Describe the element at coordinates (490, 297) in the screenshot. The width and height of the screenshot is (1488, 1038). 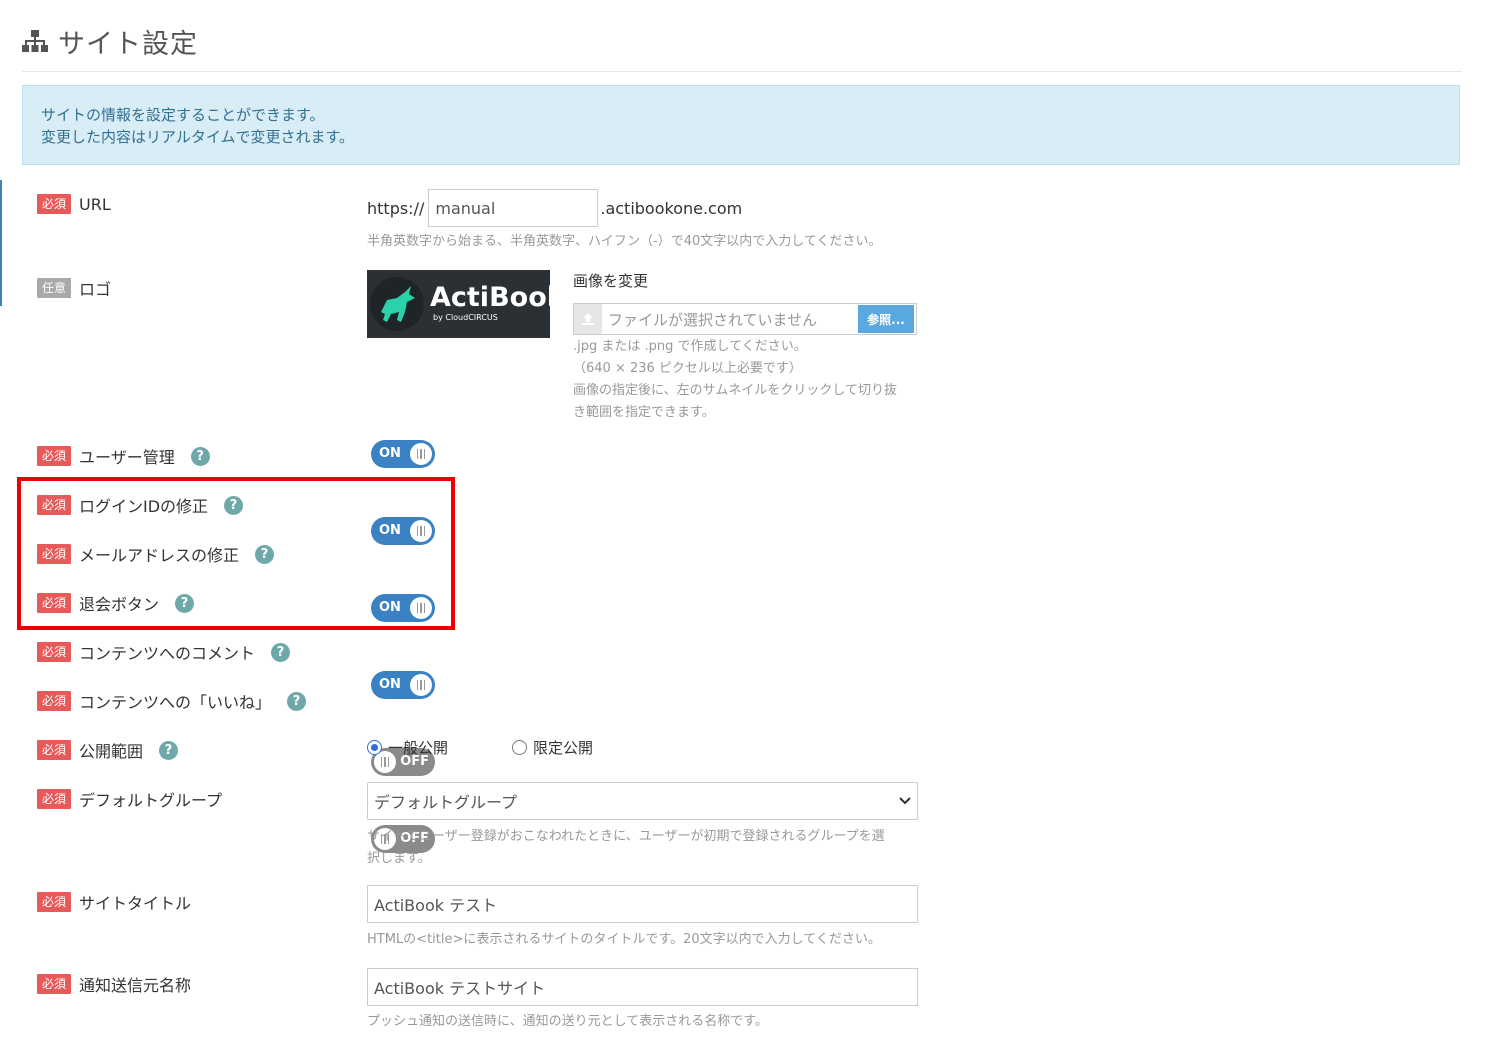
I see `logo-wordmark: ActiBook` at that location.